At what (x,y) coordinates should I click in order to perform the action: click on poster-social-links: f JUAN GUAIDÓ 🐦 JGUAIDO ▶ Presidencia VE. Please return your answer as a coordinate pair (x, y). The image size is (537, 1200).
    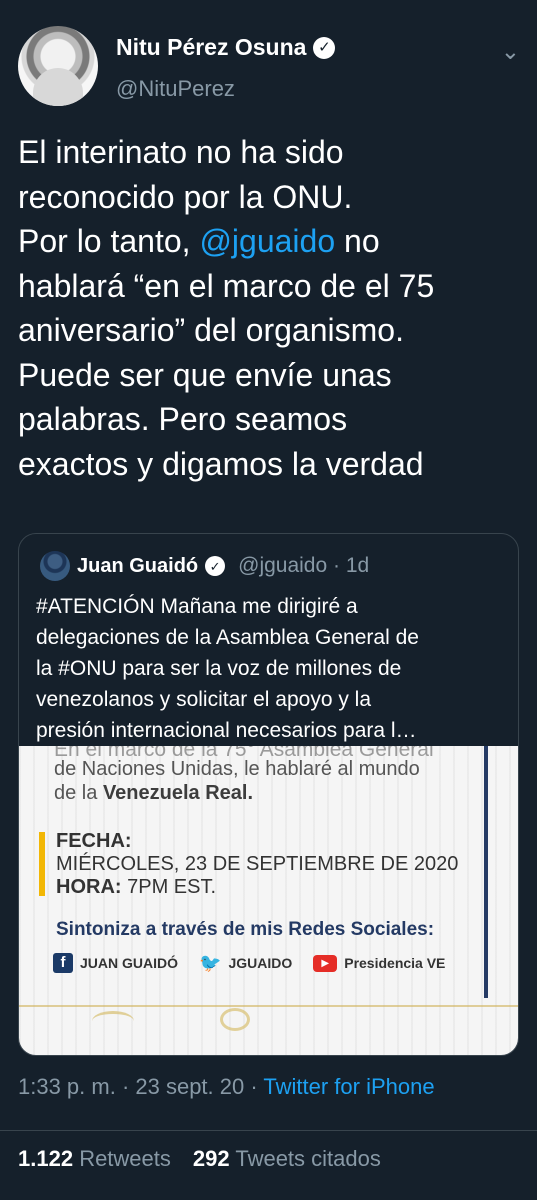
    Looking at the image, I should click on (249, 963).